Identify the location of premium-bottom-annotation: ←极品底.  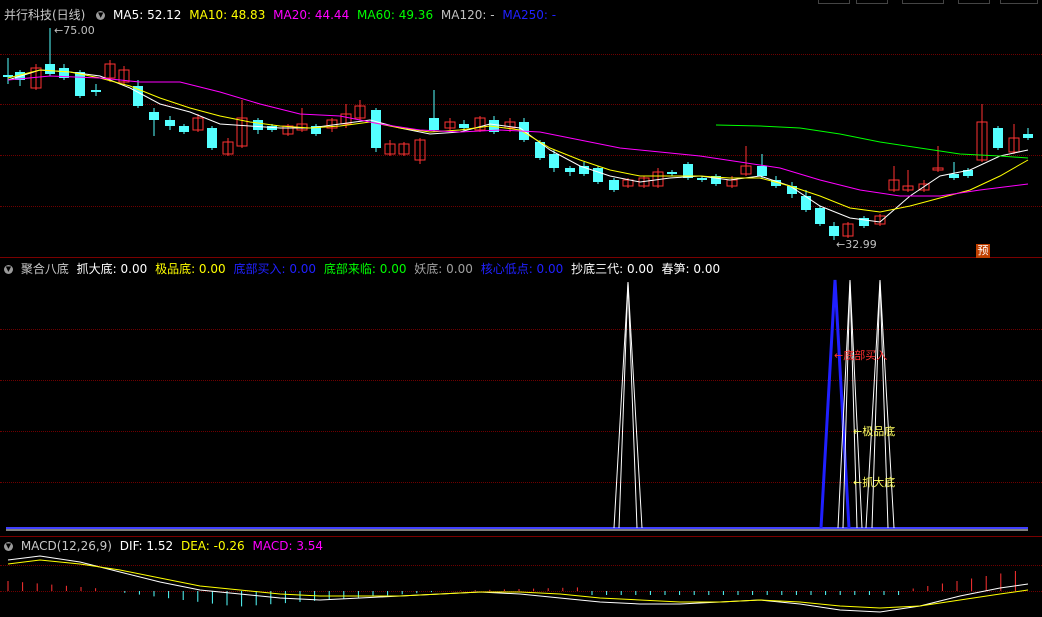
(874, 431).